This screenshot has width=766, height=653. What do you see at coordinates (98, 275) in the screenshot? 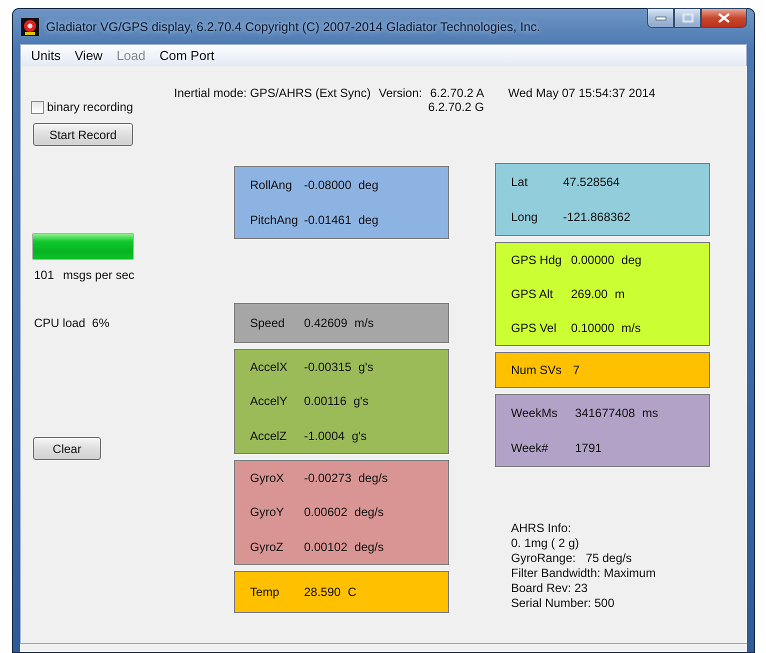
I see `rate-unit: msgs per sec` at bounding box center [98, 275].